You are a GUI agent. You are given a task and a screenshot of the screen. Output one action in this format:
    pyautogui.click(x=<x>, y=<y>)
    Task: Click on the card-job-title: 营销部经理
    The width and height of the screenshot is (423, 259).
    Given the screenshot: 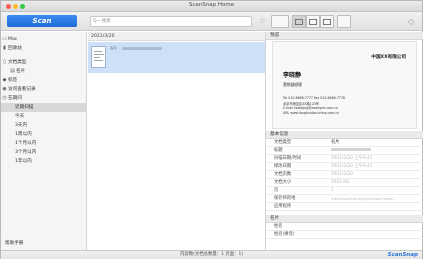 What is the action you would take?
    pyautogui.click(x=292, y=84)
    